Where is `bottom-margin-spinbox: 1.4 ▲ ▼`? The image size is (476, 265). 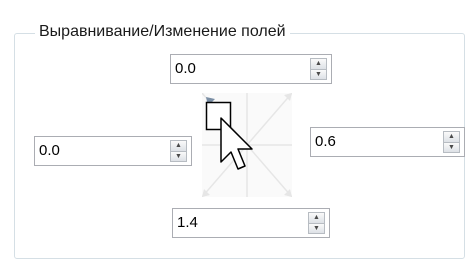
bottom-margin-spinbox: 1.4 ▲ ▼ is located at coordinates (251, 223).